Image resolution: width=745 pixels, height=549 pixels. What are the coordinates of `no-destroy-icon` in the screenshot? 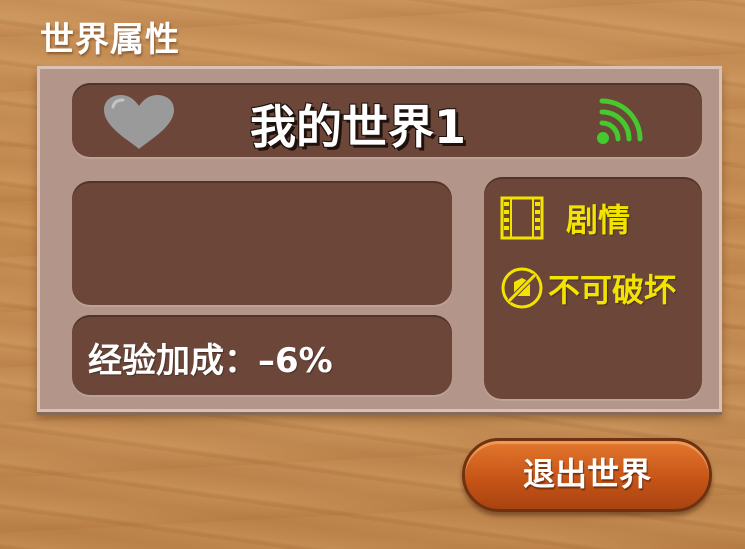 It's located at (522, 288).